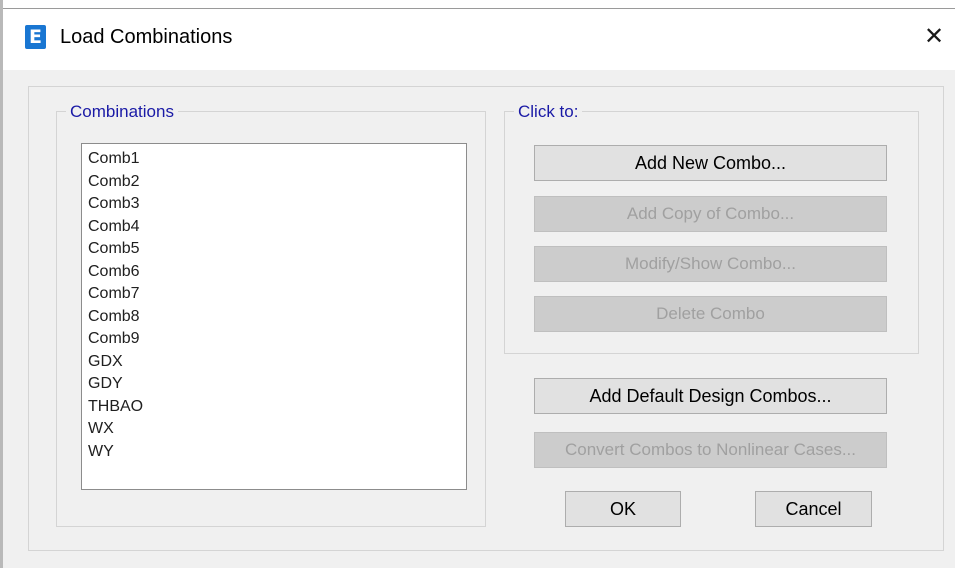 The height and width of the screenshot is (568, 955). I want to click on list-item: Comb6, so click(277, 272).